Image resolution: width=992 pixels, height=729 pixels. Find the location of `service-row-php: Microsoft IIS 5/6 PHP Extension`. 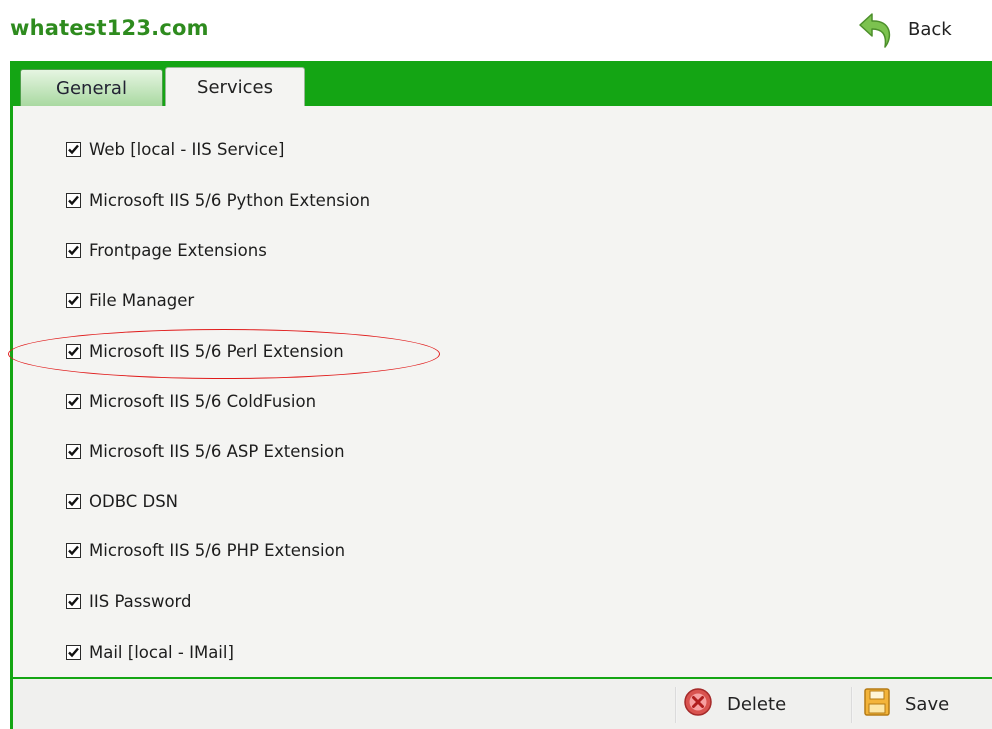

service-row-php: Microsoft IIS 5/6 PHP Extension is located at coordinates (205, 550).